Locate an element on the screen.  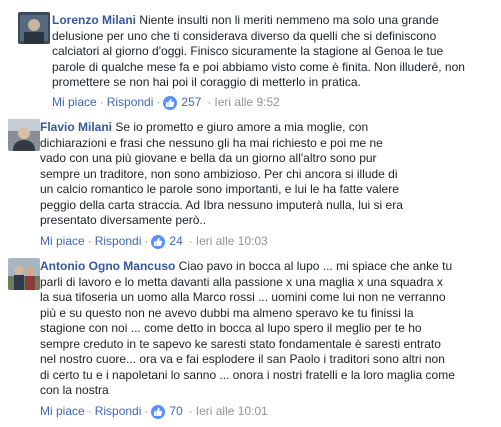
reaction-count: 257 is located at coordinates (191, 102).